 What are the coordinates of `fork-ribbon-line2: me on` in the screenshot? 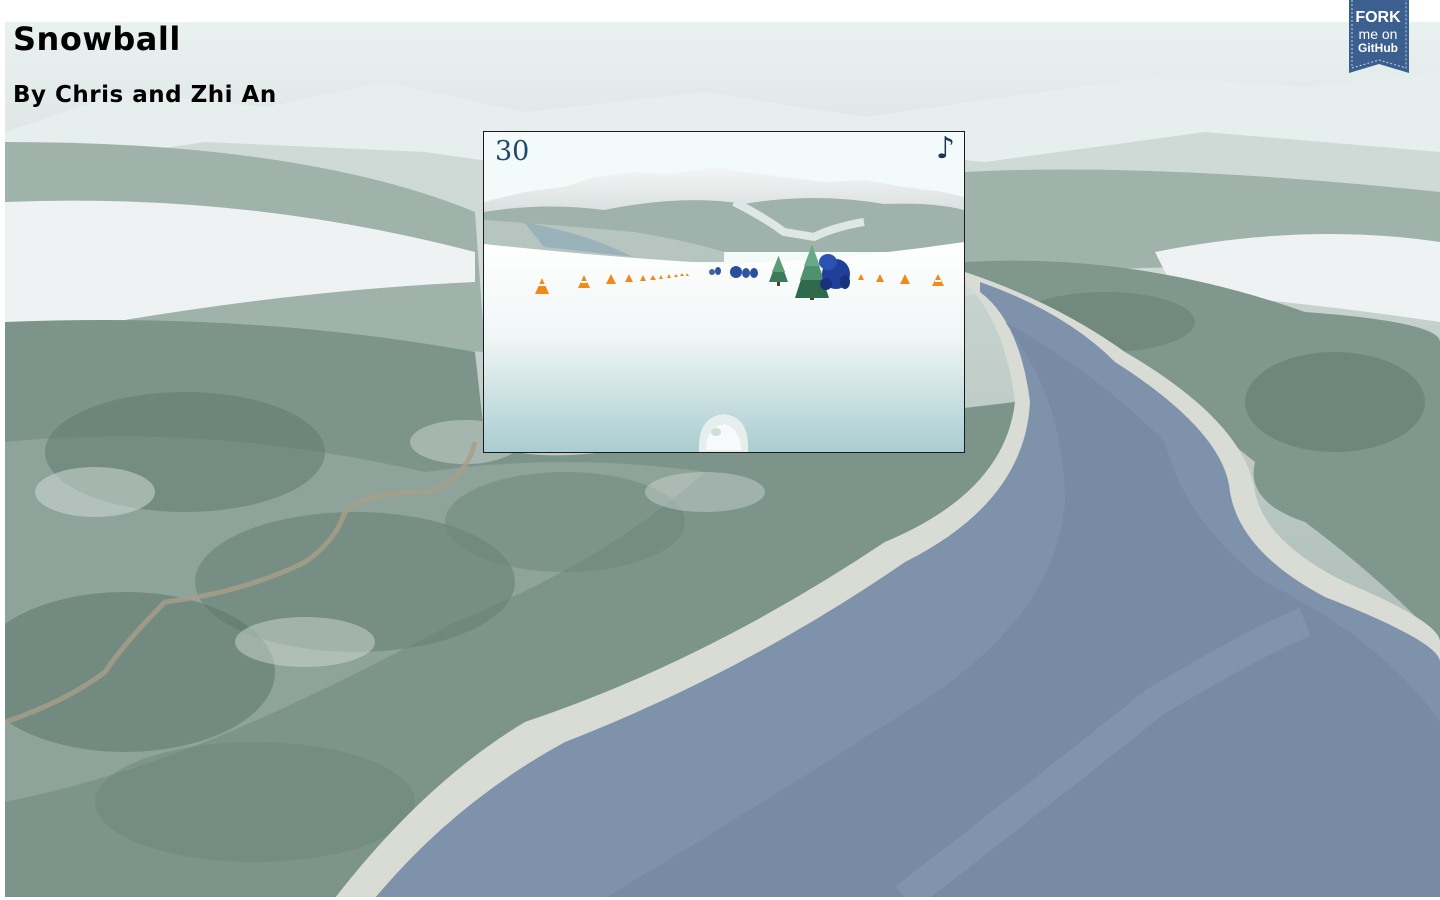 It's located at (1378, 34).